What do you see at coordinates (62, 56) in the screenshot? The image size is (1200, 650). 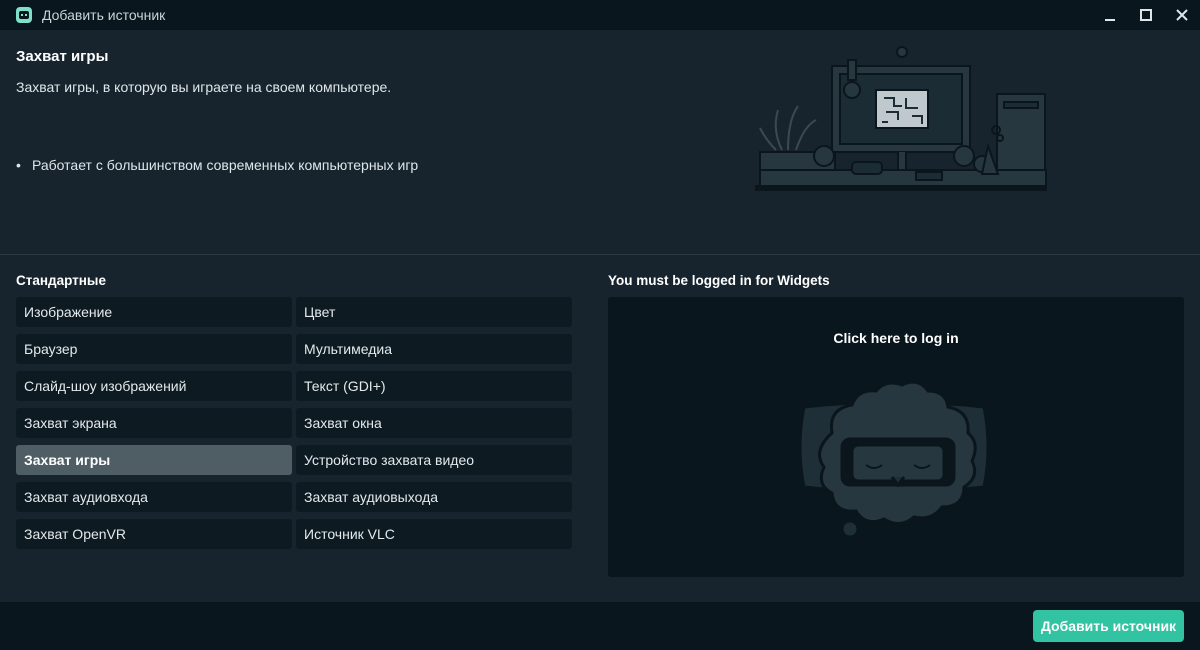 I see `source-title: Захват игры` at bounding box center [62, 56].